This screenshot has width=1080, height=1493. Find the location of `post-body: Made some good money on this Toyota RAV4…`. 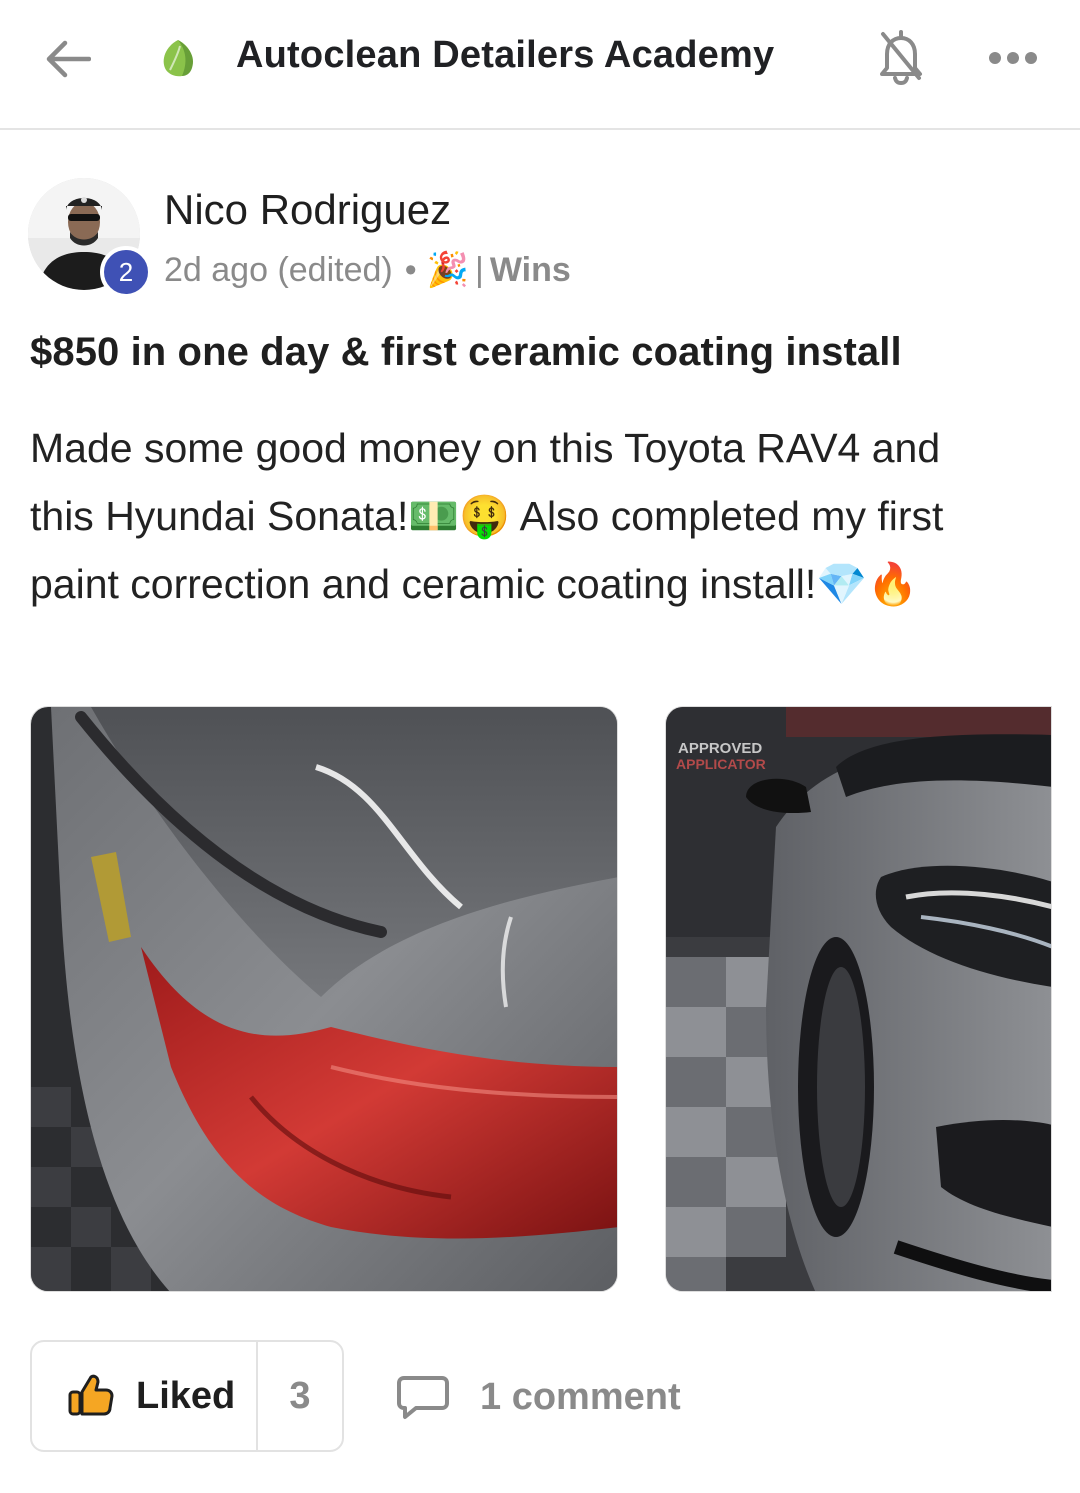

post-body: Made some good money on this Toyota RAV4… is located at coordinates (542, 516).